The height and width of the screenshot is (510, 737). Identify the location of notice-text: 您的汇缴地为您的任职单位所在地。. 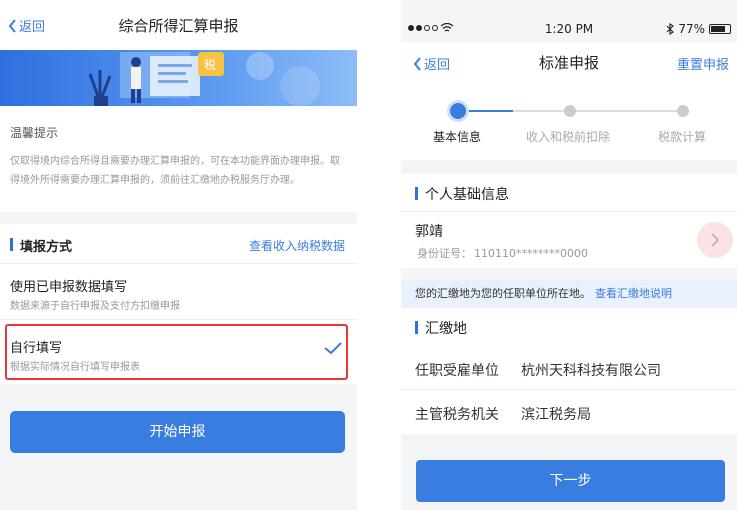
(503, 293).